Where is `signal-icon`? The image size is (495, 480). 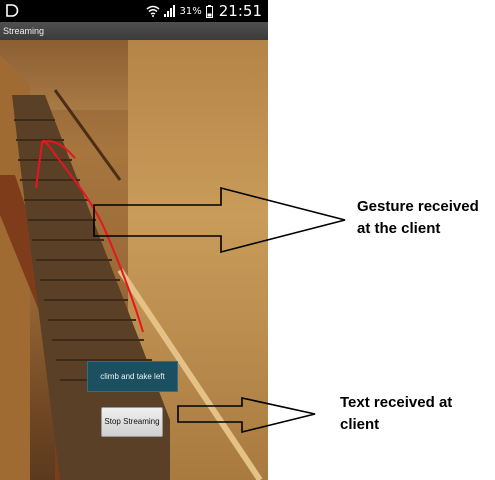
signal-icon is located at coordinates (169, 11).